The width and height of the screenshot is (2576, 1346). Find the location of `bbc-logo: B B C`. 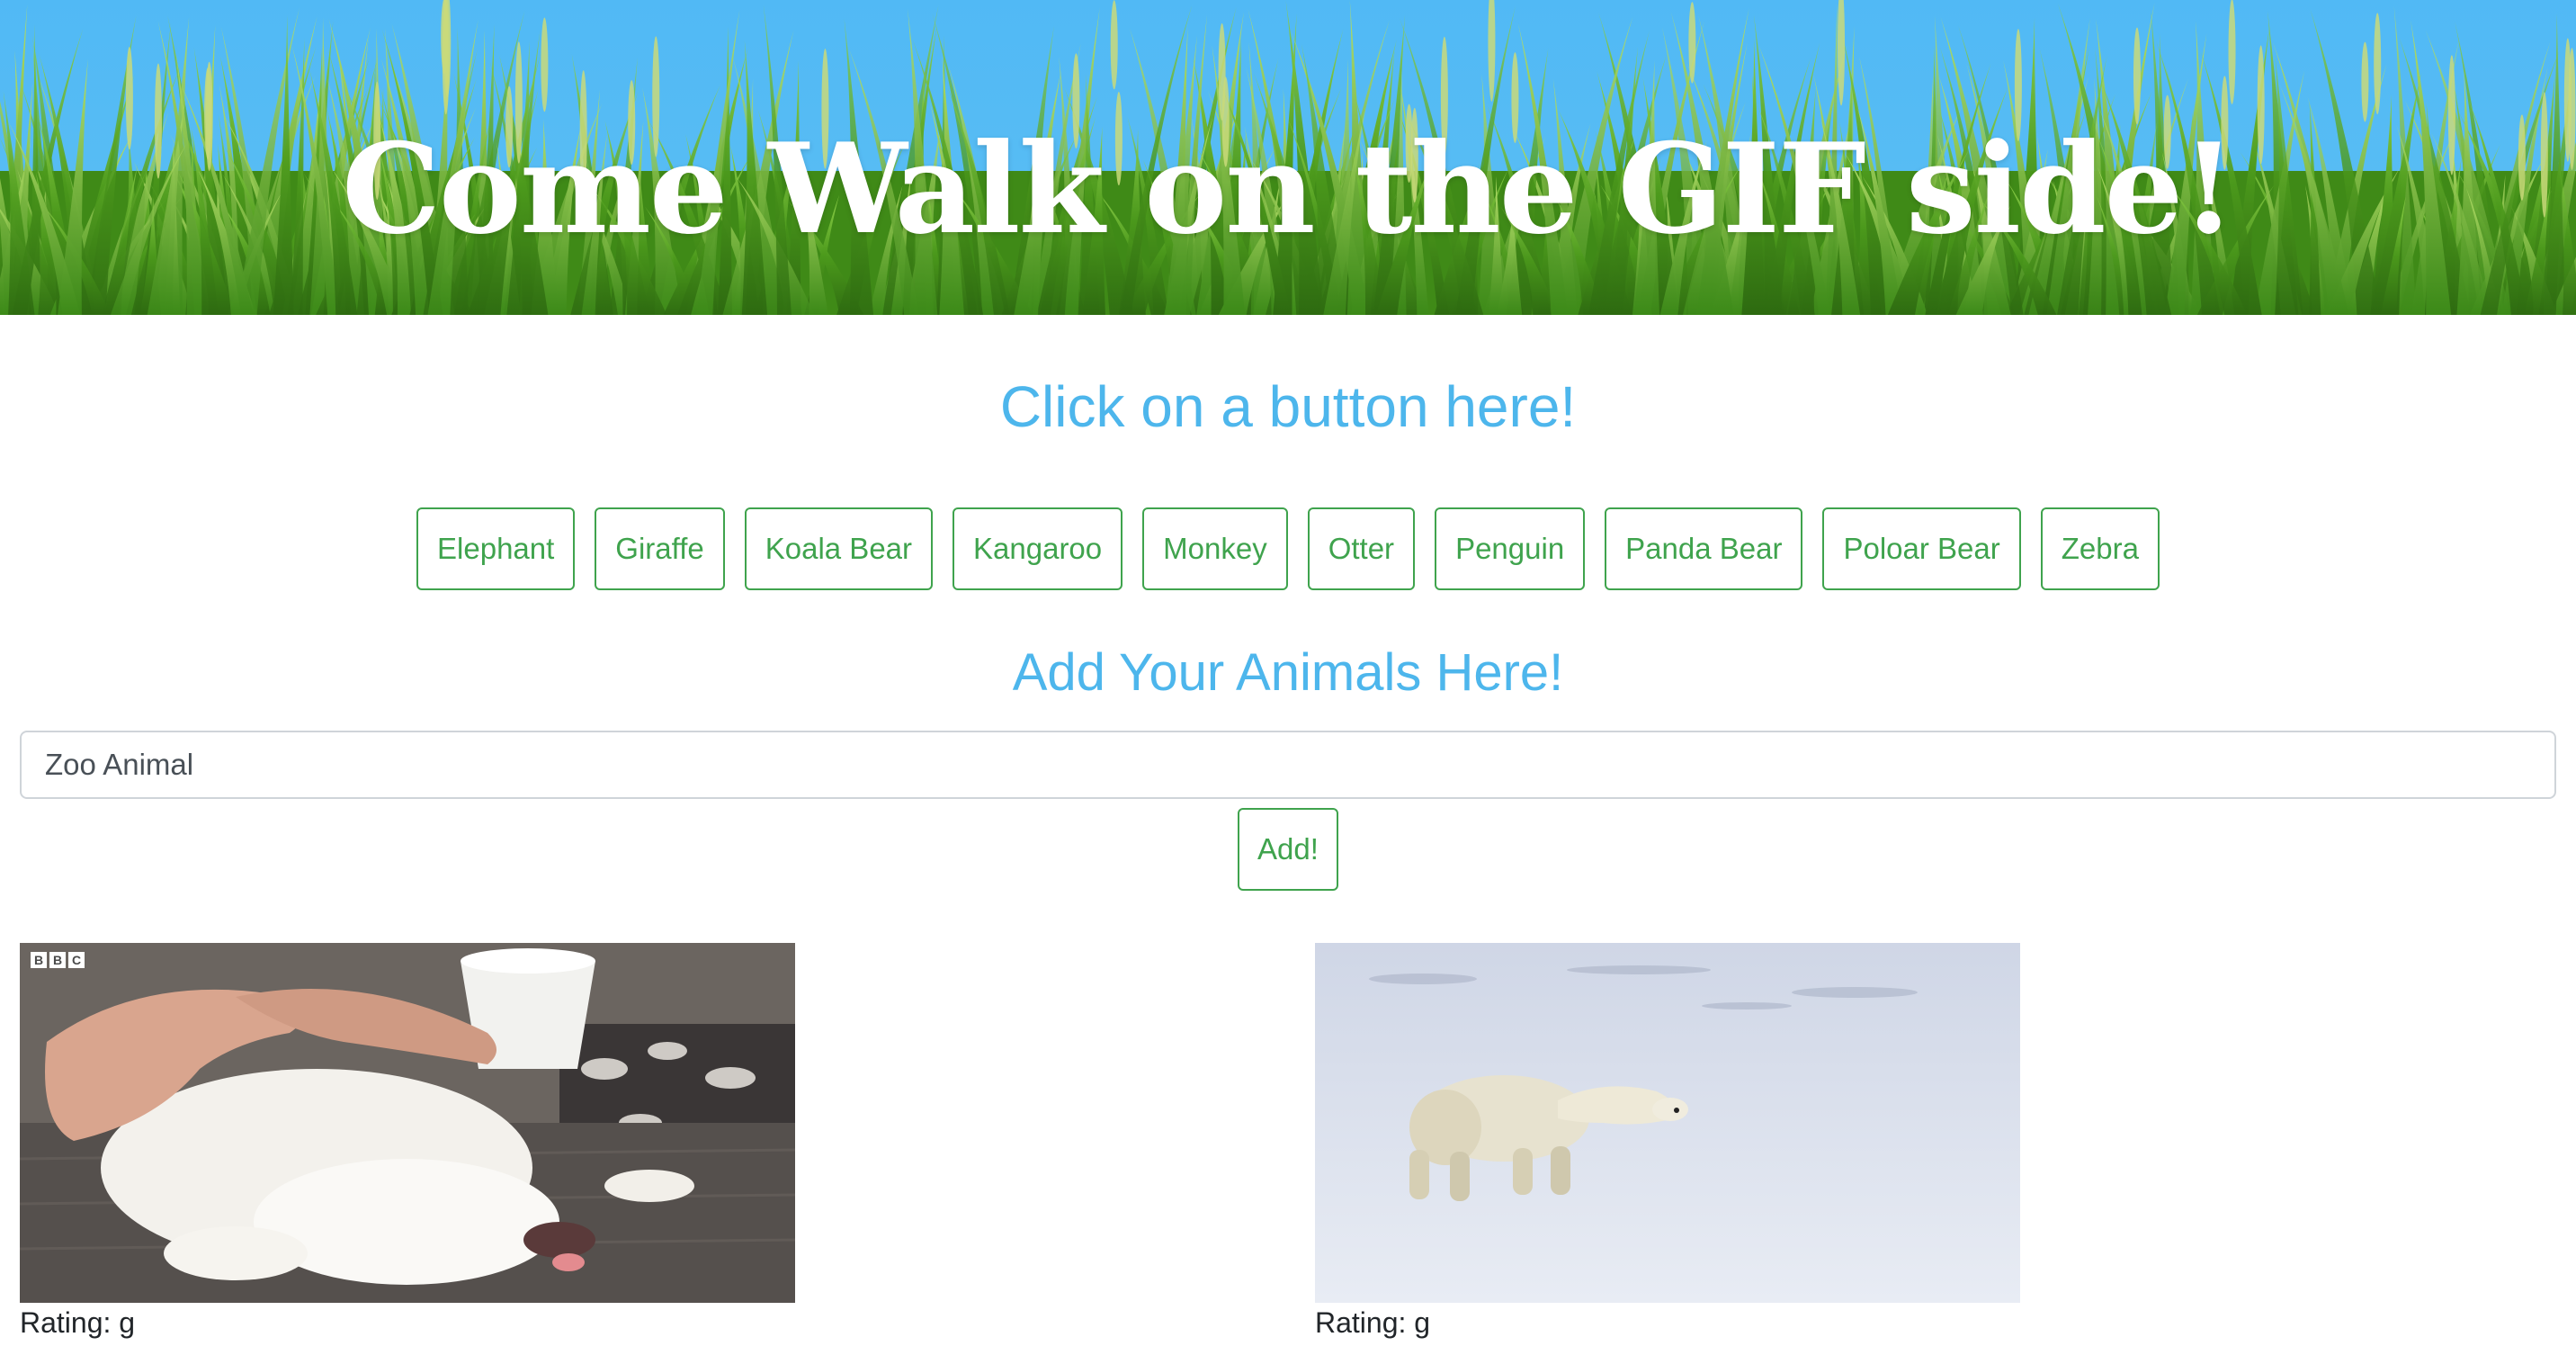

bbc-logo: B B C is located at coordinates (58, 960).